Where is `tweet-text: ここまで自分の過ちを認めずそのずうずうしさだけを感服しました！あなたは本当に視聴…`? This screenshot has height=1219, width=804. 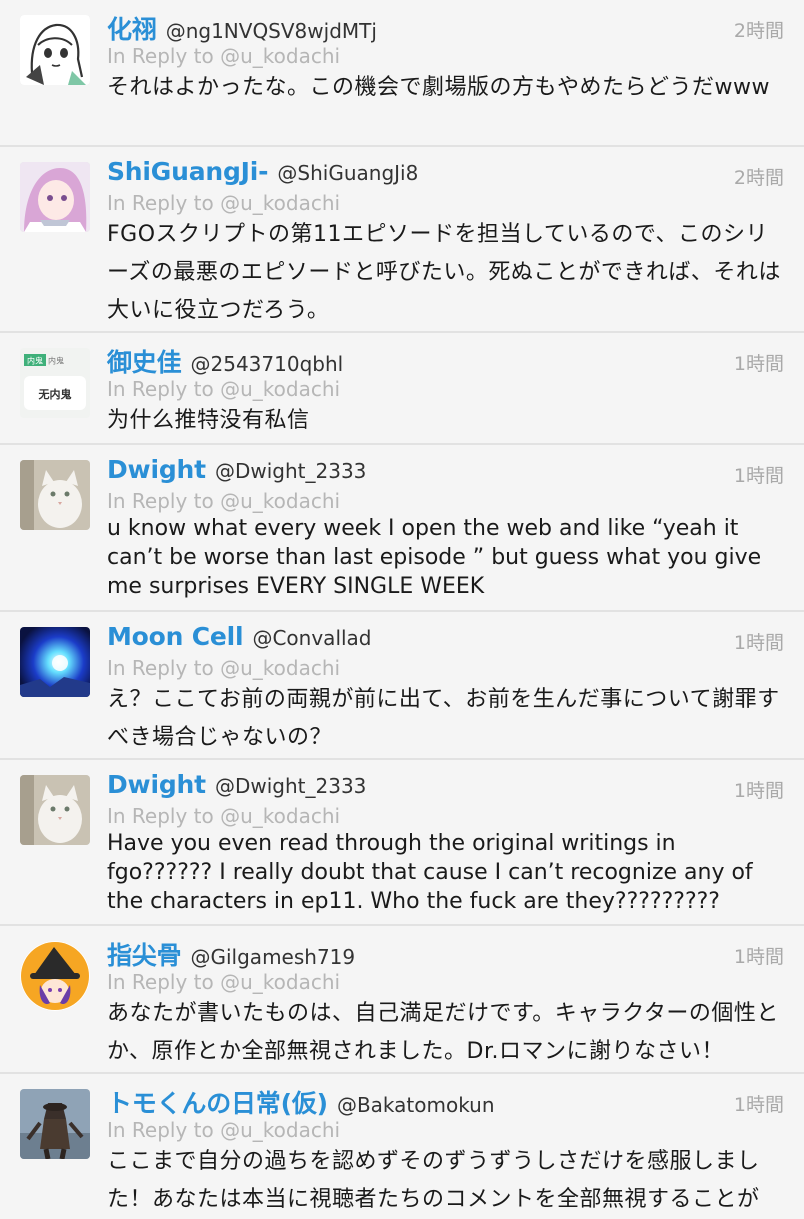 tweet-text: ここまで自分の過ちを認めずそのずうずうしさだけを感服しました！あなたは本当に視聴… is located at coordinates (433, 1180).